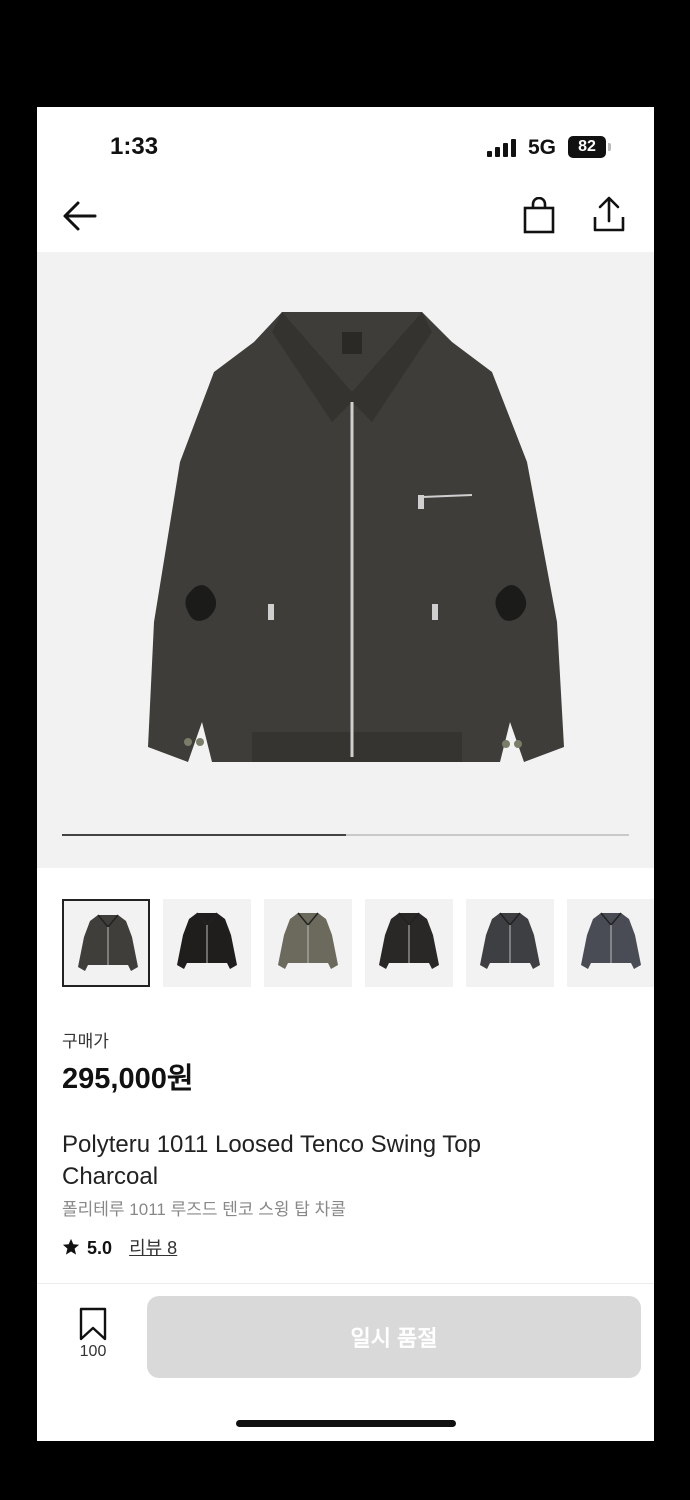 The height and width of the screenshot is (1500, 690). What do you see at coordinates (539, 216) in the screenshot?
I see `shopping-bag-icon` at bounding box center [539, 216].